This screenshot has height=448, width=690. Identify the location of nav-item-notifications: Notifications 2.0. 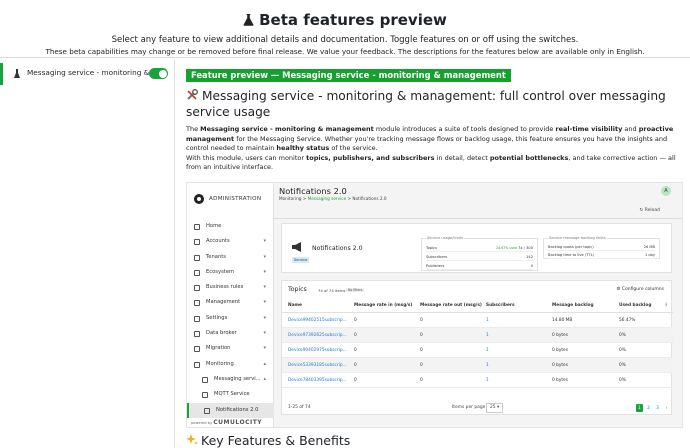
(230, 410).